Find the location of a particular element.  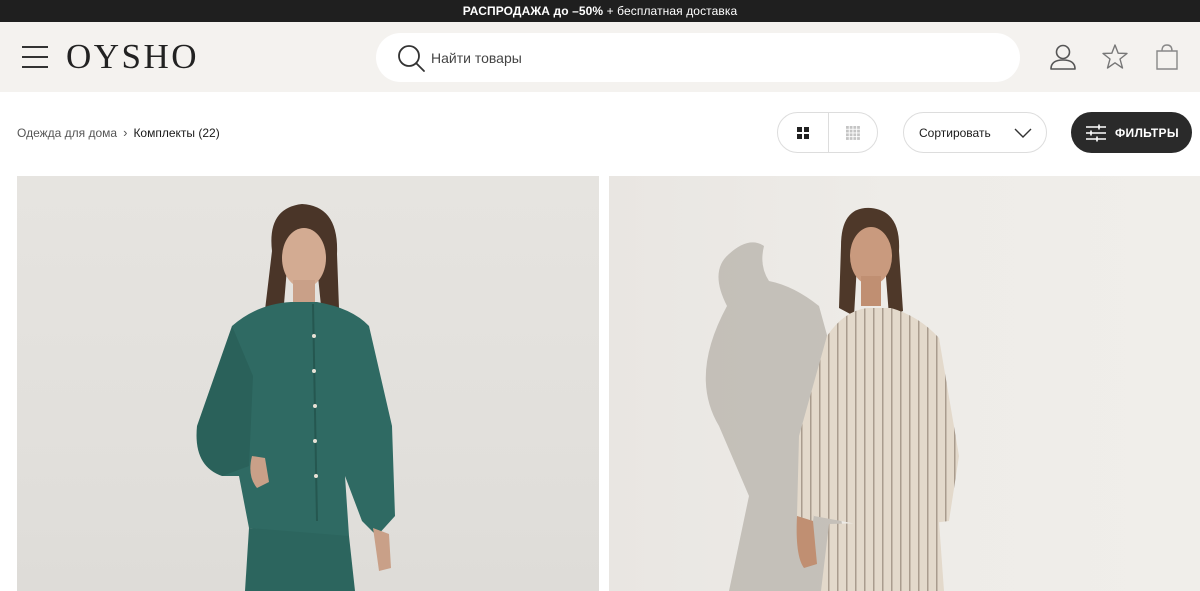

view-toggle is located at coordinates (827, 132).